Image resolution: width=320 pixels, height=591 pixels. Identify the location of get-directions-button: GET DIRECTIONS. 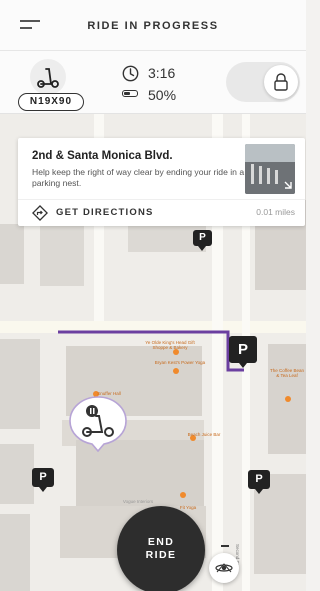
(120, 212).